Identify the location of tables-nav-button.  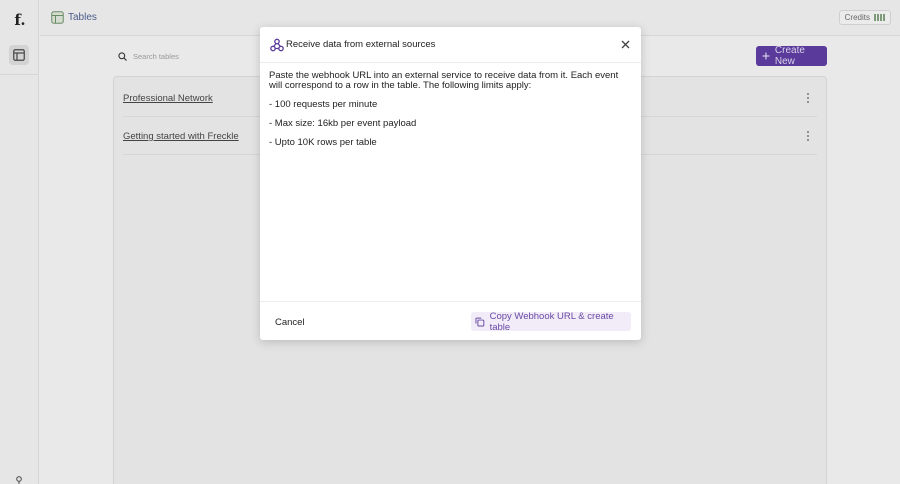
(19, 55).